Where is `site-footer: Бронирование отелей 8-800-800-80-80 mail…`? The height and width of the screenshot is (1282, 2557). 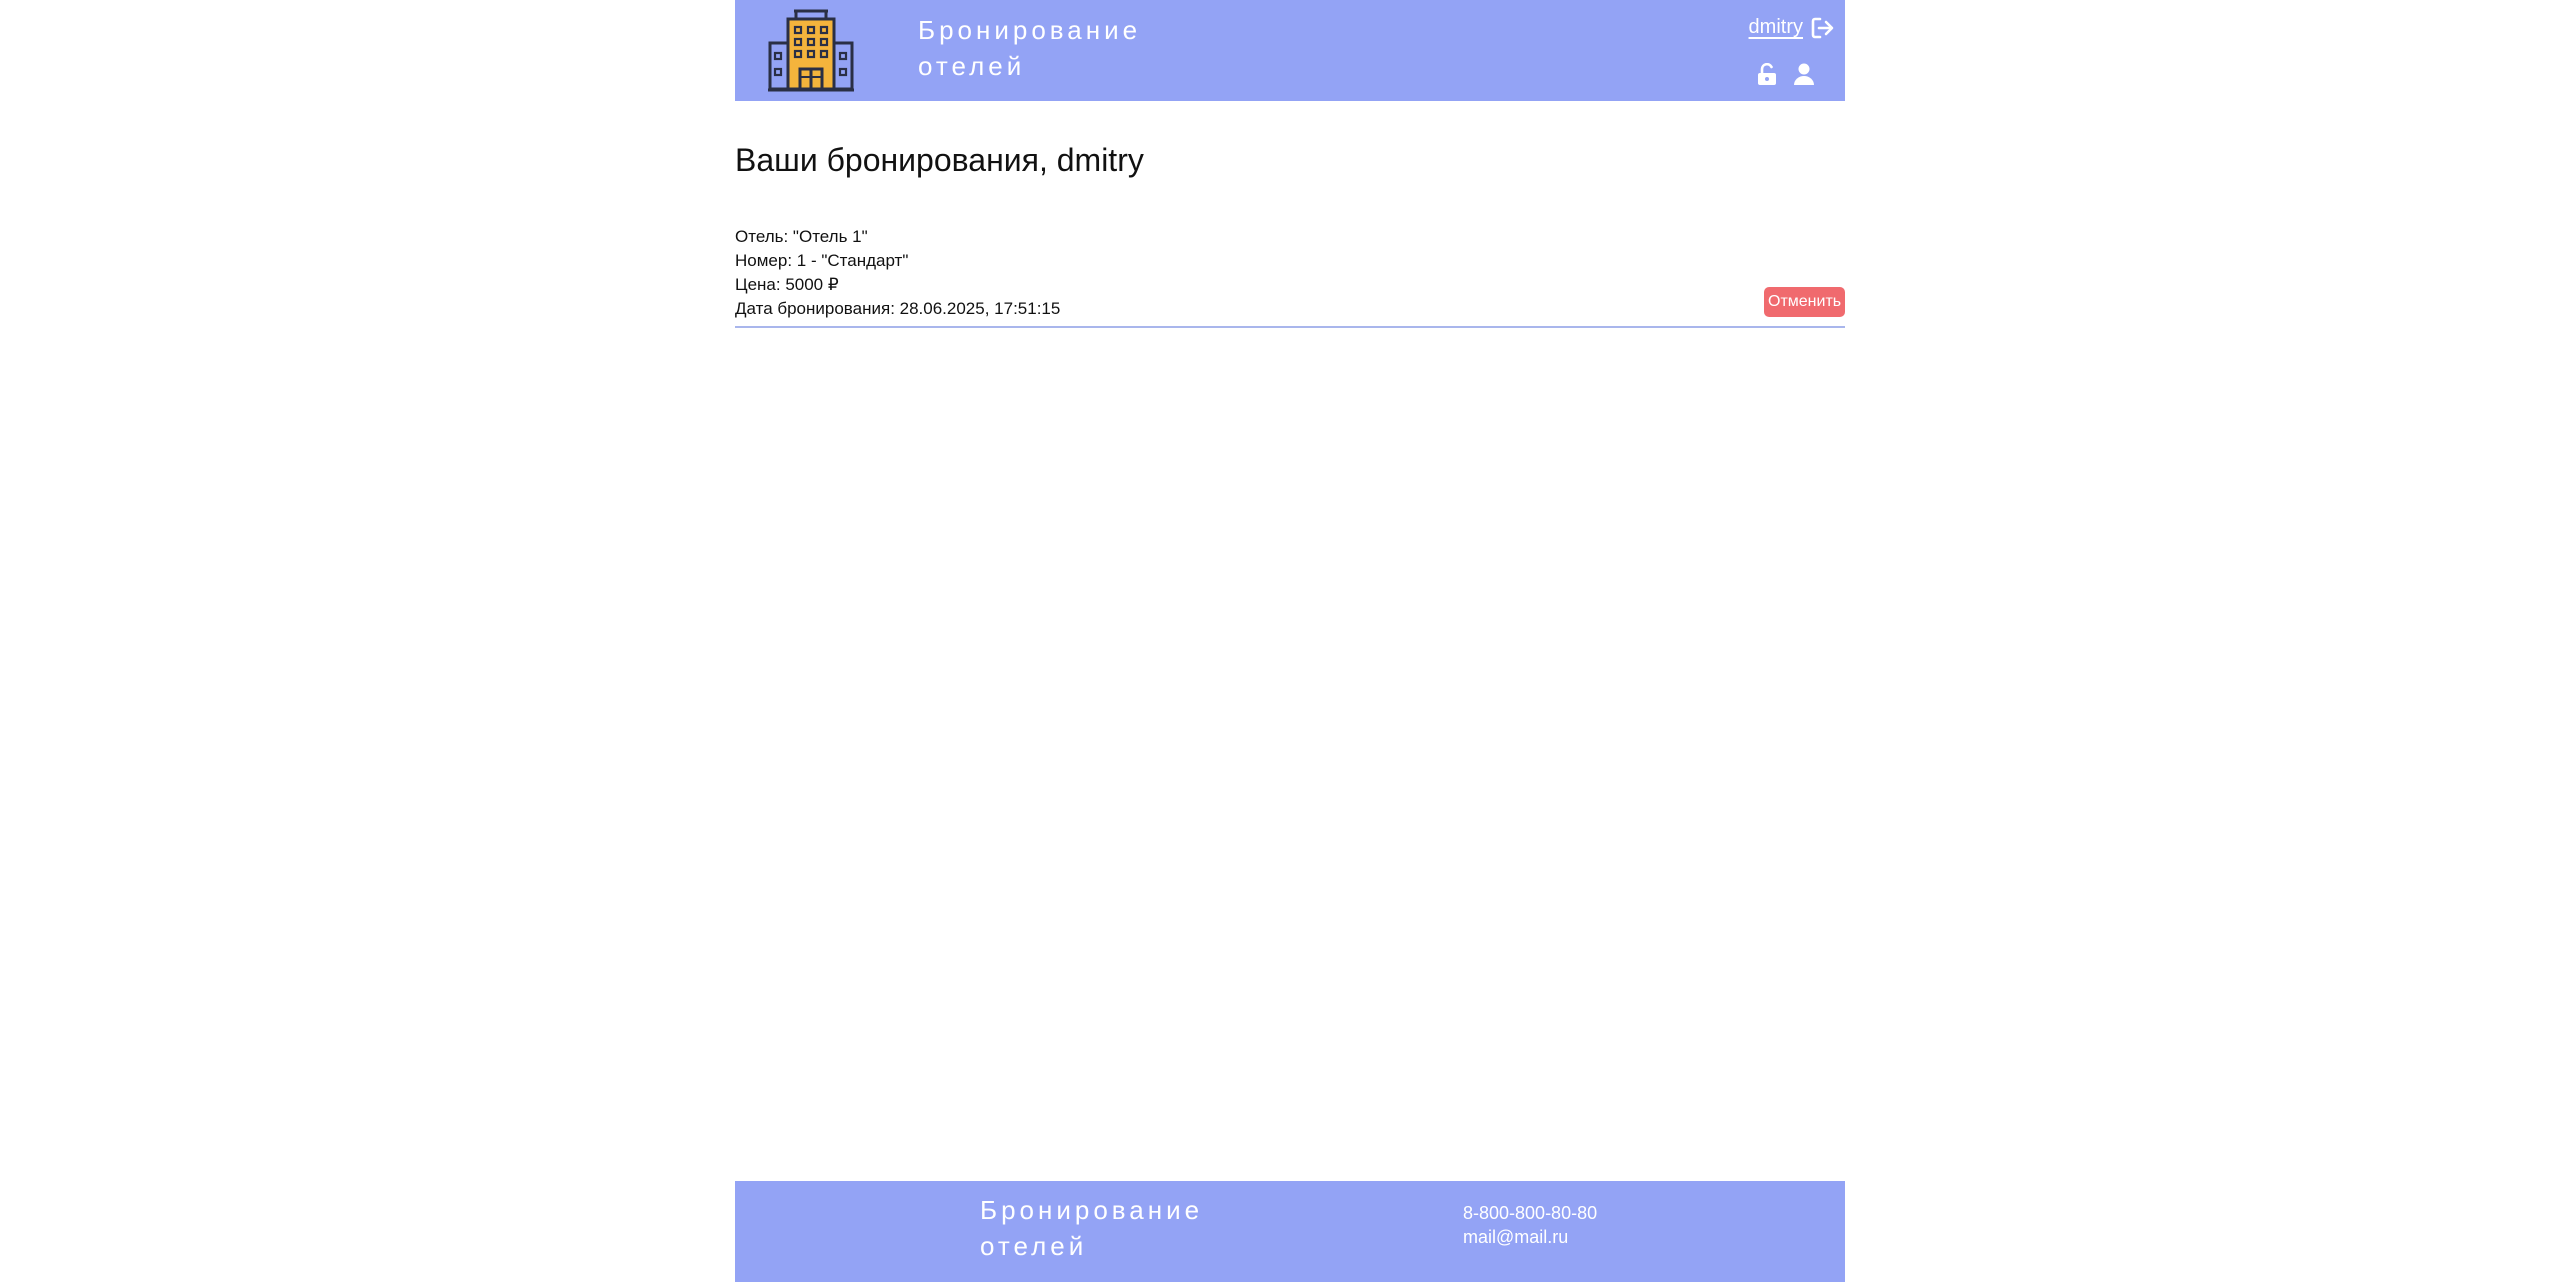 site-footer: Бронирование отелей 8-800-800-80-80 mail… is located at coordinates (1290, 1231).